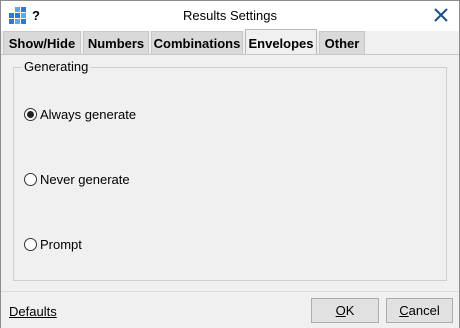 The height and width of the screenshot is (328, 460). I want to click on ok-mnemonic: O, so click(340, 310).